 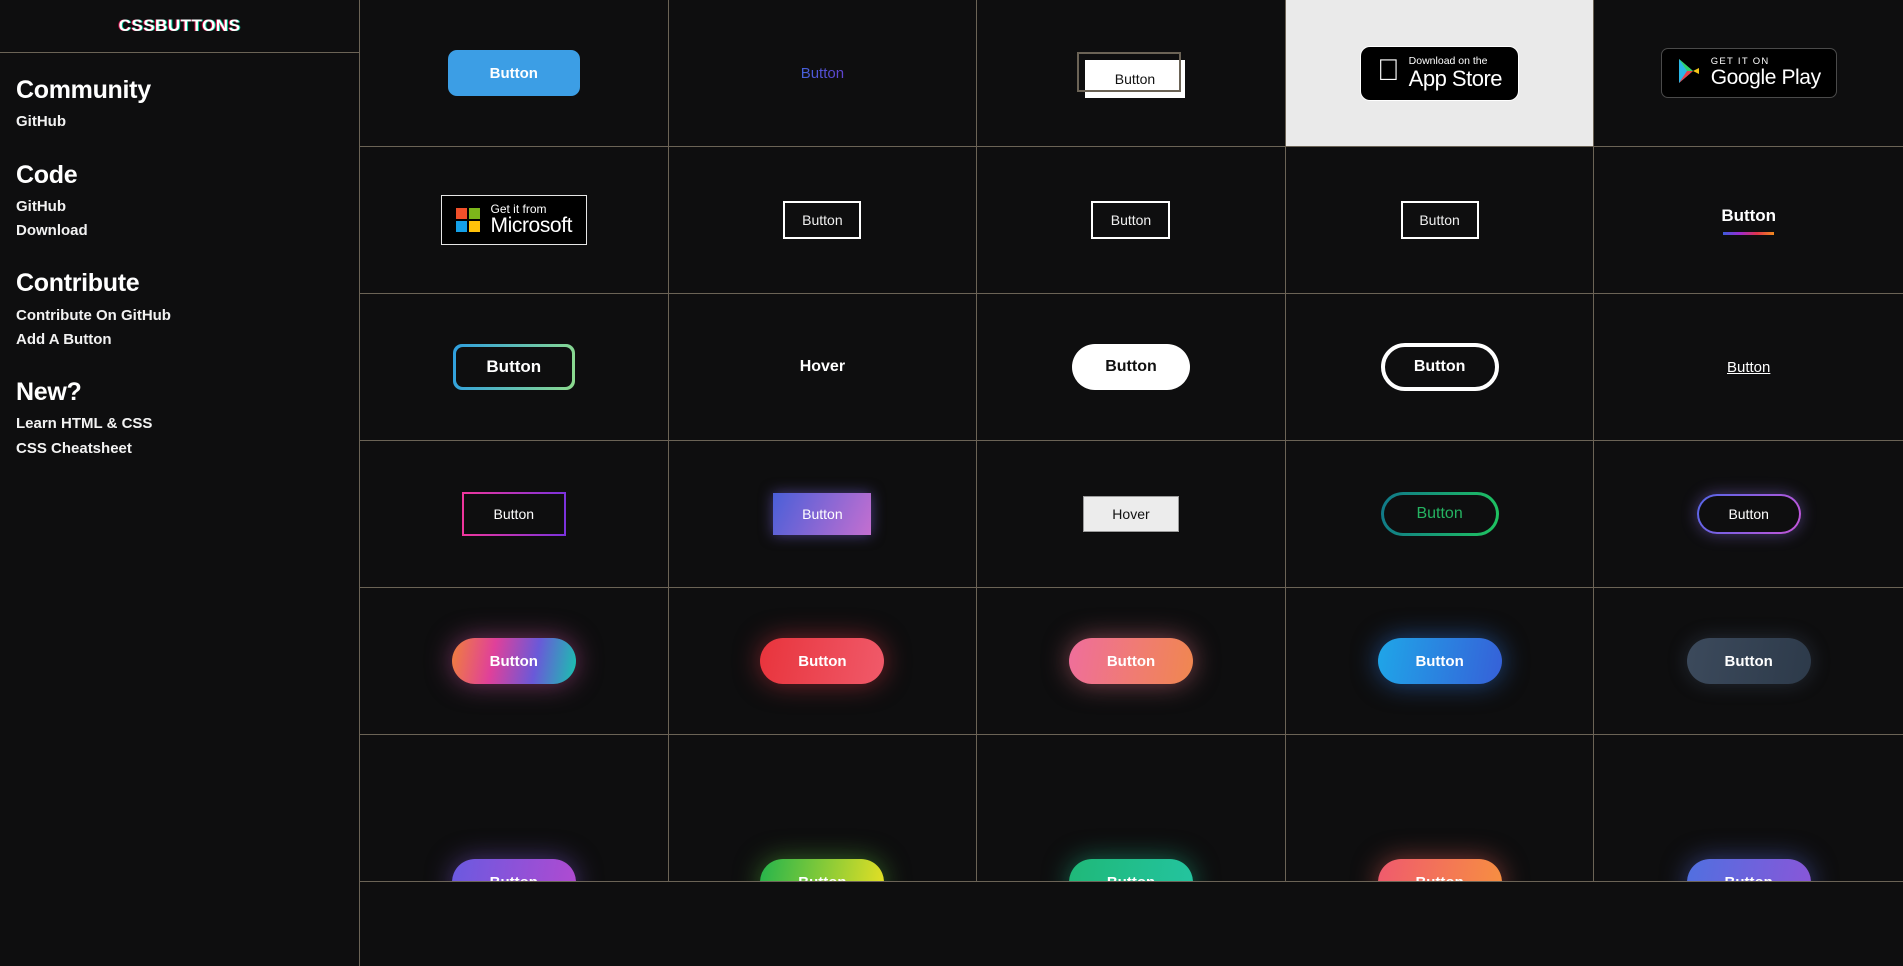 I want to click on button-pink-purple-border: Button, so click(x=514, y=514).